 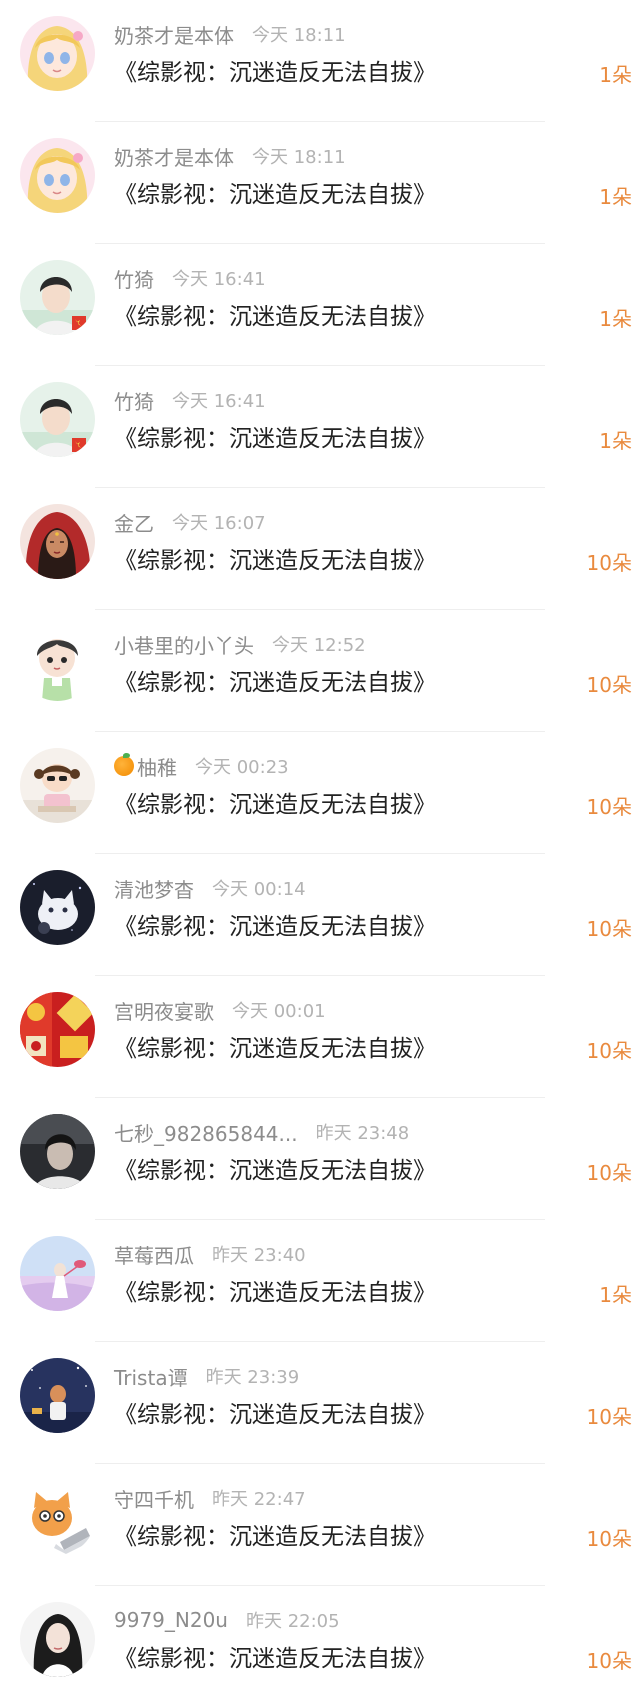 I want to click on timestamp: 今天 12:52, so click(x=319, y=645).